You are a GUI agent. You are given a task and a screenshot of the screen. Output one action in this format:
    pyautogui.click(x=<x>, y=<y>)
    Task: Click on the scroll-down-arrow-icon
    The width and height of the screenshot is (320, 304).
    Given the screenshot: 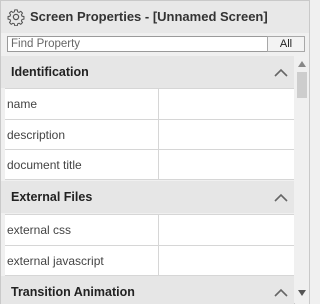 What is the action you would take?
    pyautogui.click(x=302, y=293)
    